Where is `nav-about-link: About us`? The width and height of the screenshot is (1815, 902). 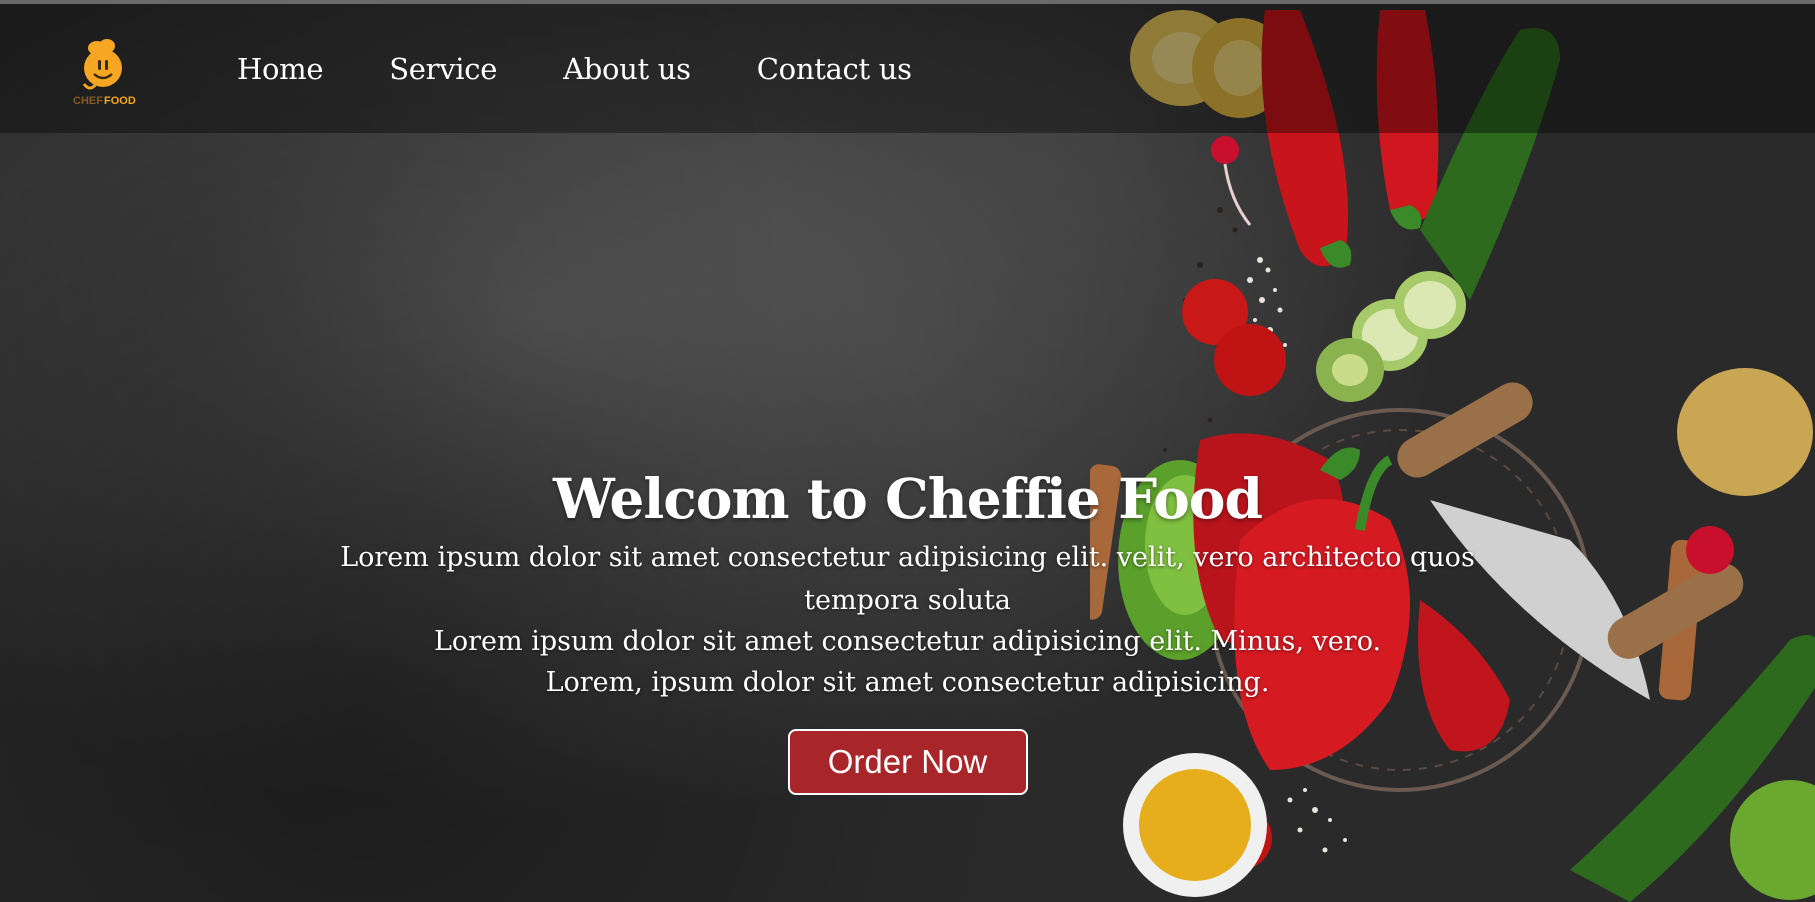
nav-about-link: About us is located at coordinates (627, 69).